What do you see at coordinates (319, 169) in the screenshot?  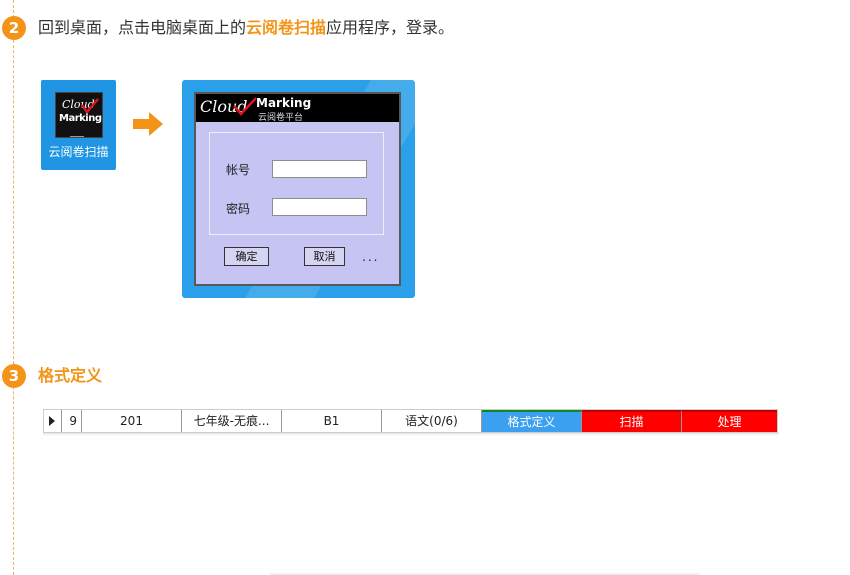 I see `account-input` at bounding box center [319, 169].